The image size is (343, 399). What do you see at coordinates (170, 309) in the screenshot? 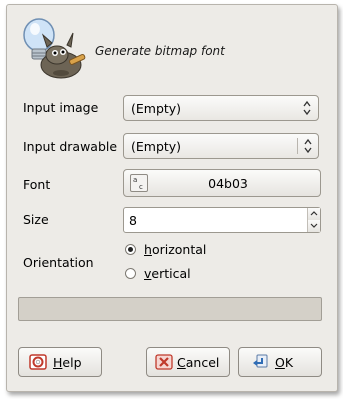
I see `progress-bar` at bounding box center [170, 309].